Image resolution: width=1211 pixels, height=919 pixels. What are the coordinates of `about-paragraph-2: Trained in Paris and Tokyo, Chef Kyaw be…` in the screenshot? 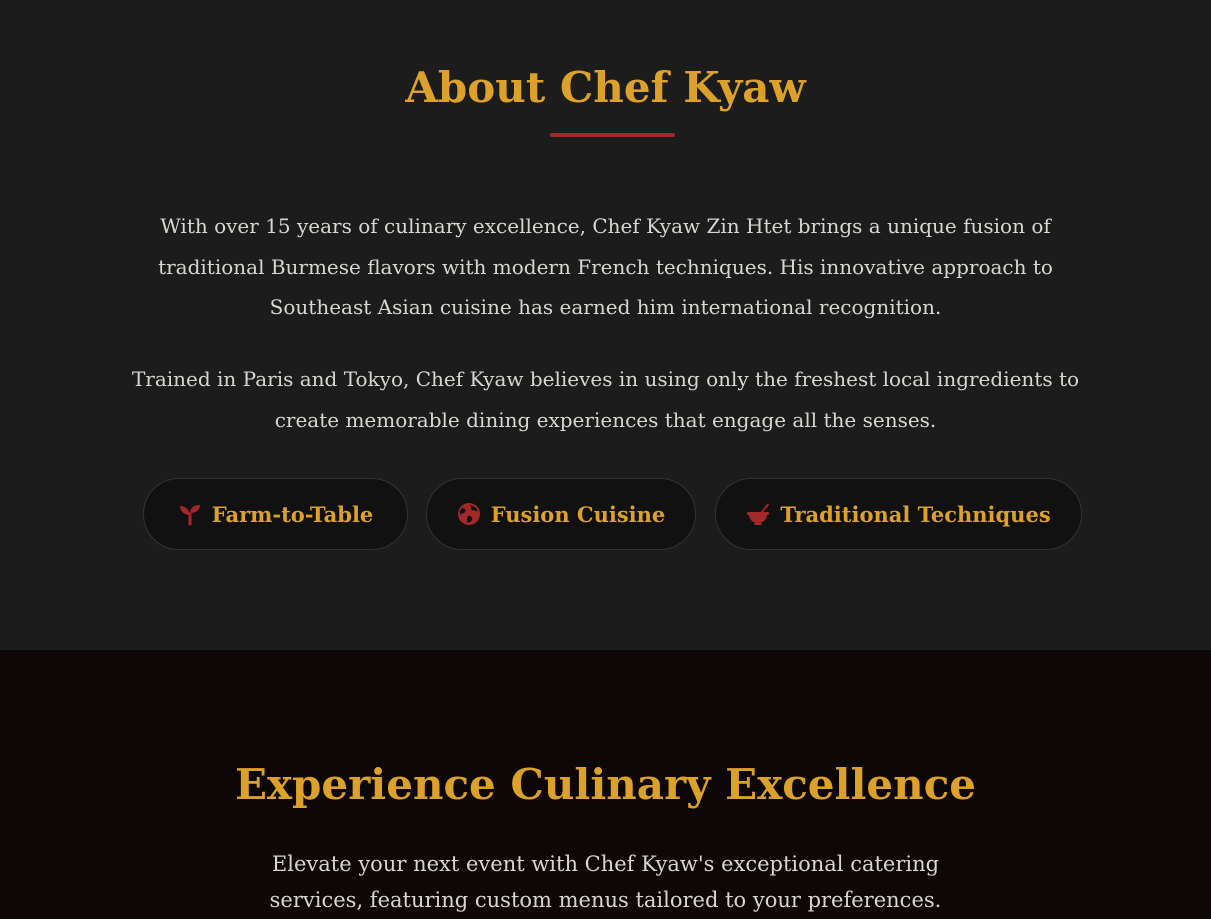 It's located at (605, 399).